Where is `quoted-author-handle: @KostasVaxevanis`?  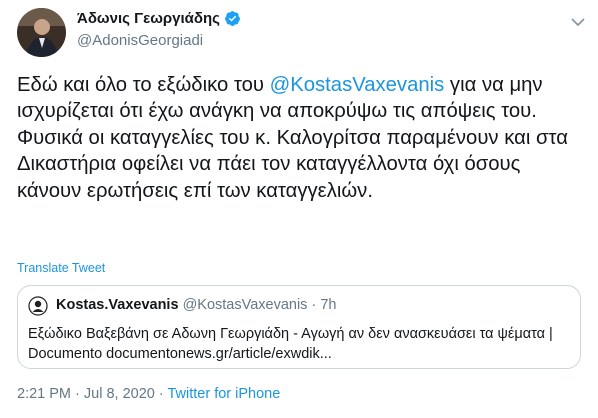 quoted-author-handle: @KostasVaxevanis is located at coordinates (245, 305).